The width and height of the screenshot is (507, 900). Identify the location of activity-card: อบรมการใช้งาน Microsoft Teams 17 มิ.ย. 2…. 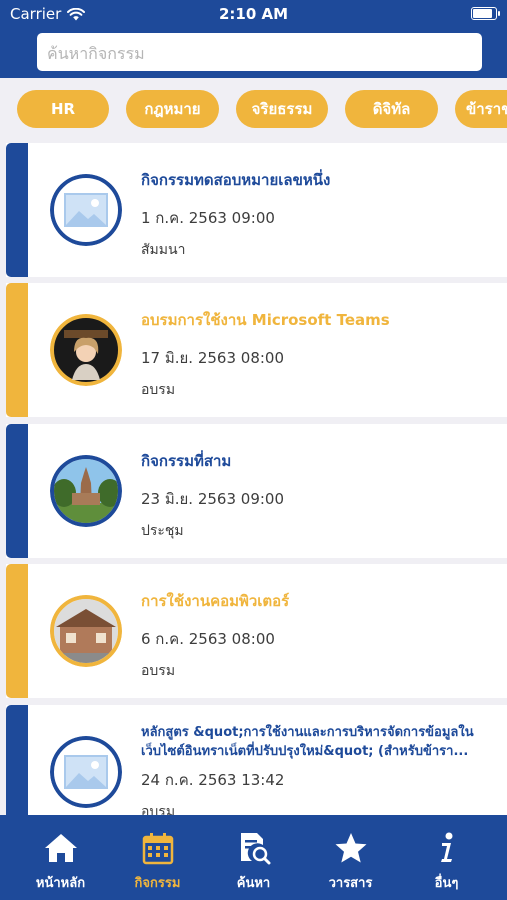
(256, 350).